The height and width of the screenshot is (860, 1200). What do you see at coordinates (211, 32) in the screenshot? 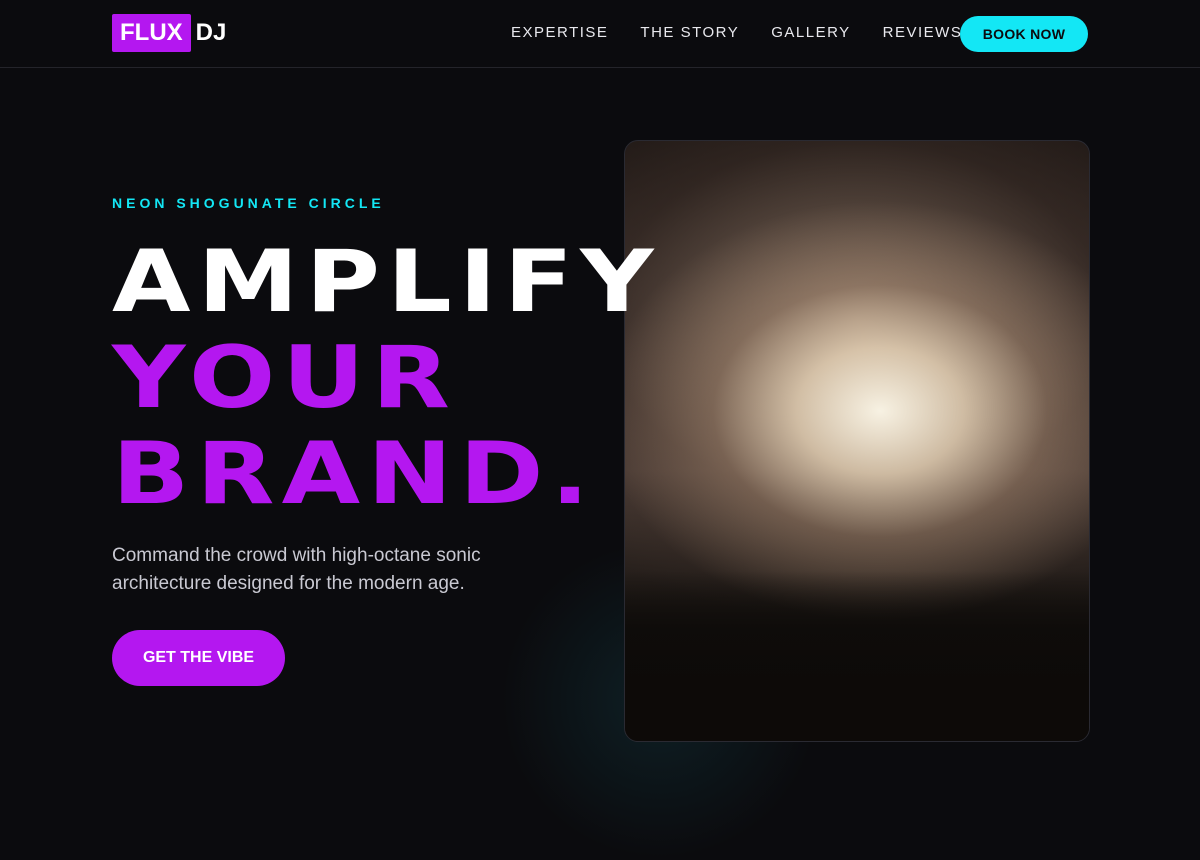
I see `logo-text: DJ` at bounding box center [211, 32].